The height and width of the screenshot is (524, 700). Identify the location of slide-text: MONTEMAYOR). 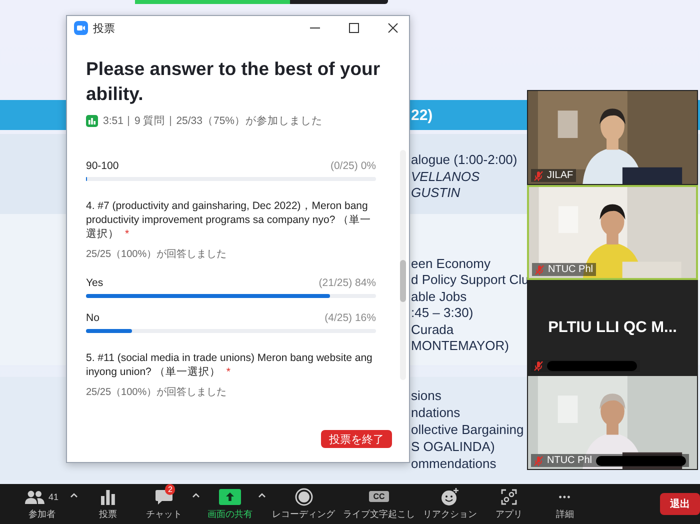
(460, 346).